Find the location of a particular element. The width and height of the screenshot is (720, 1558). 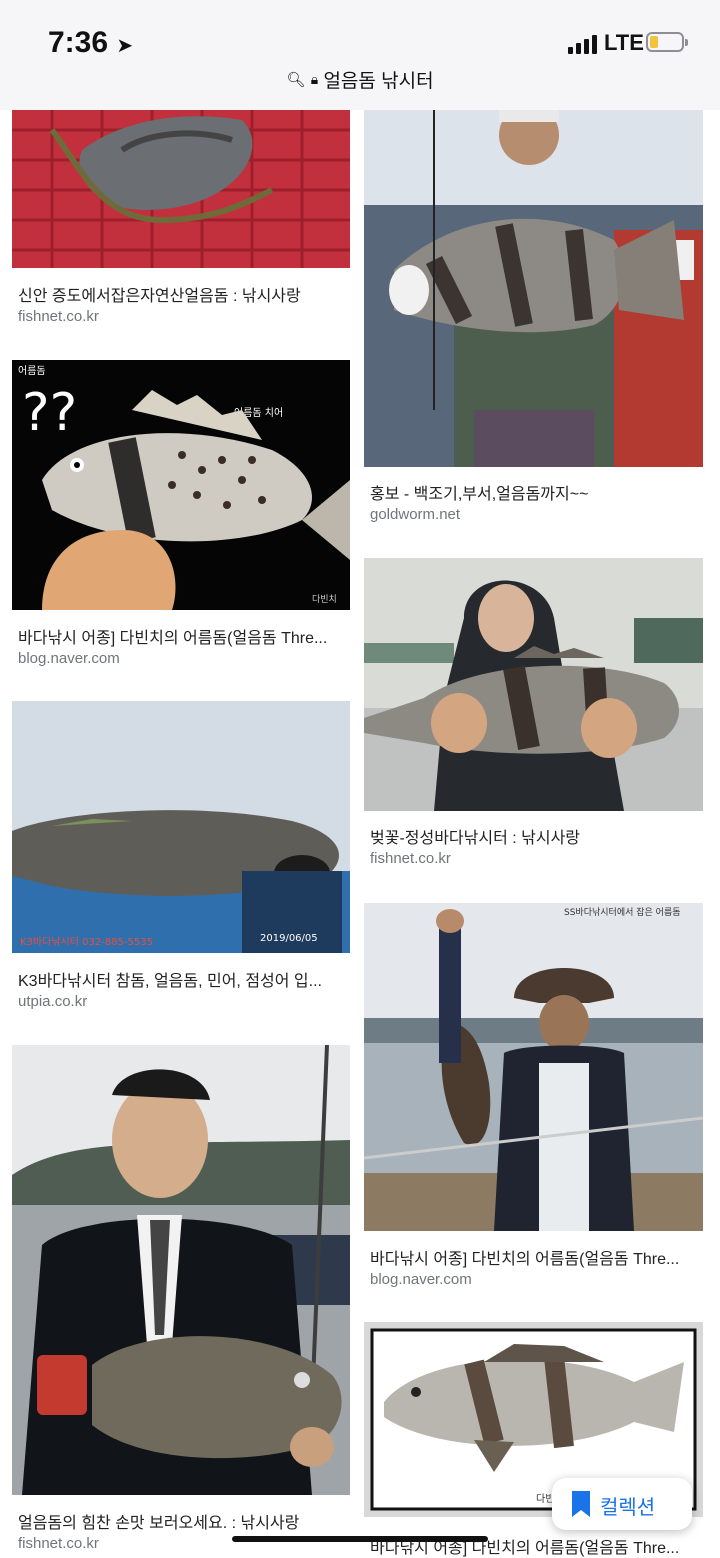

result-title: 얼음돔의 힘찬 손맛 보러오세요. : 낚시사랑 is located at coordinates (158, 1521).